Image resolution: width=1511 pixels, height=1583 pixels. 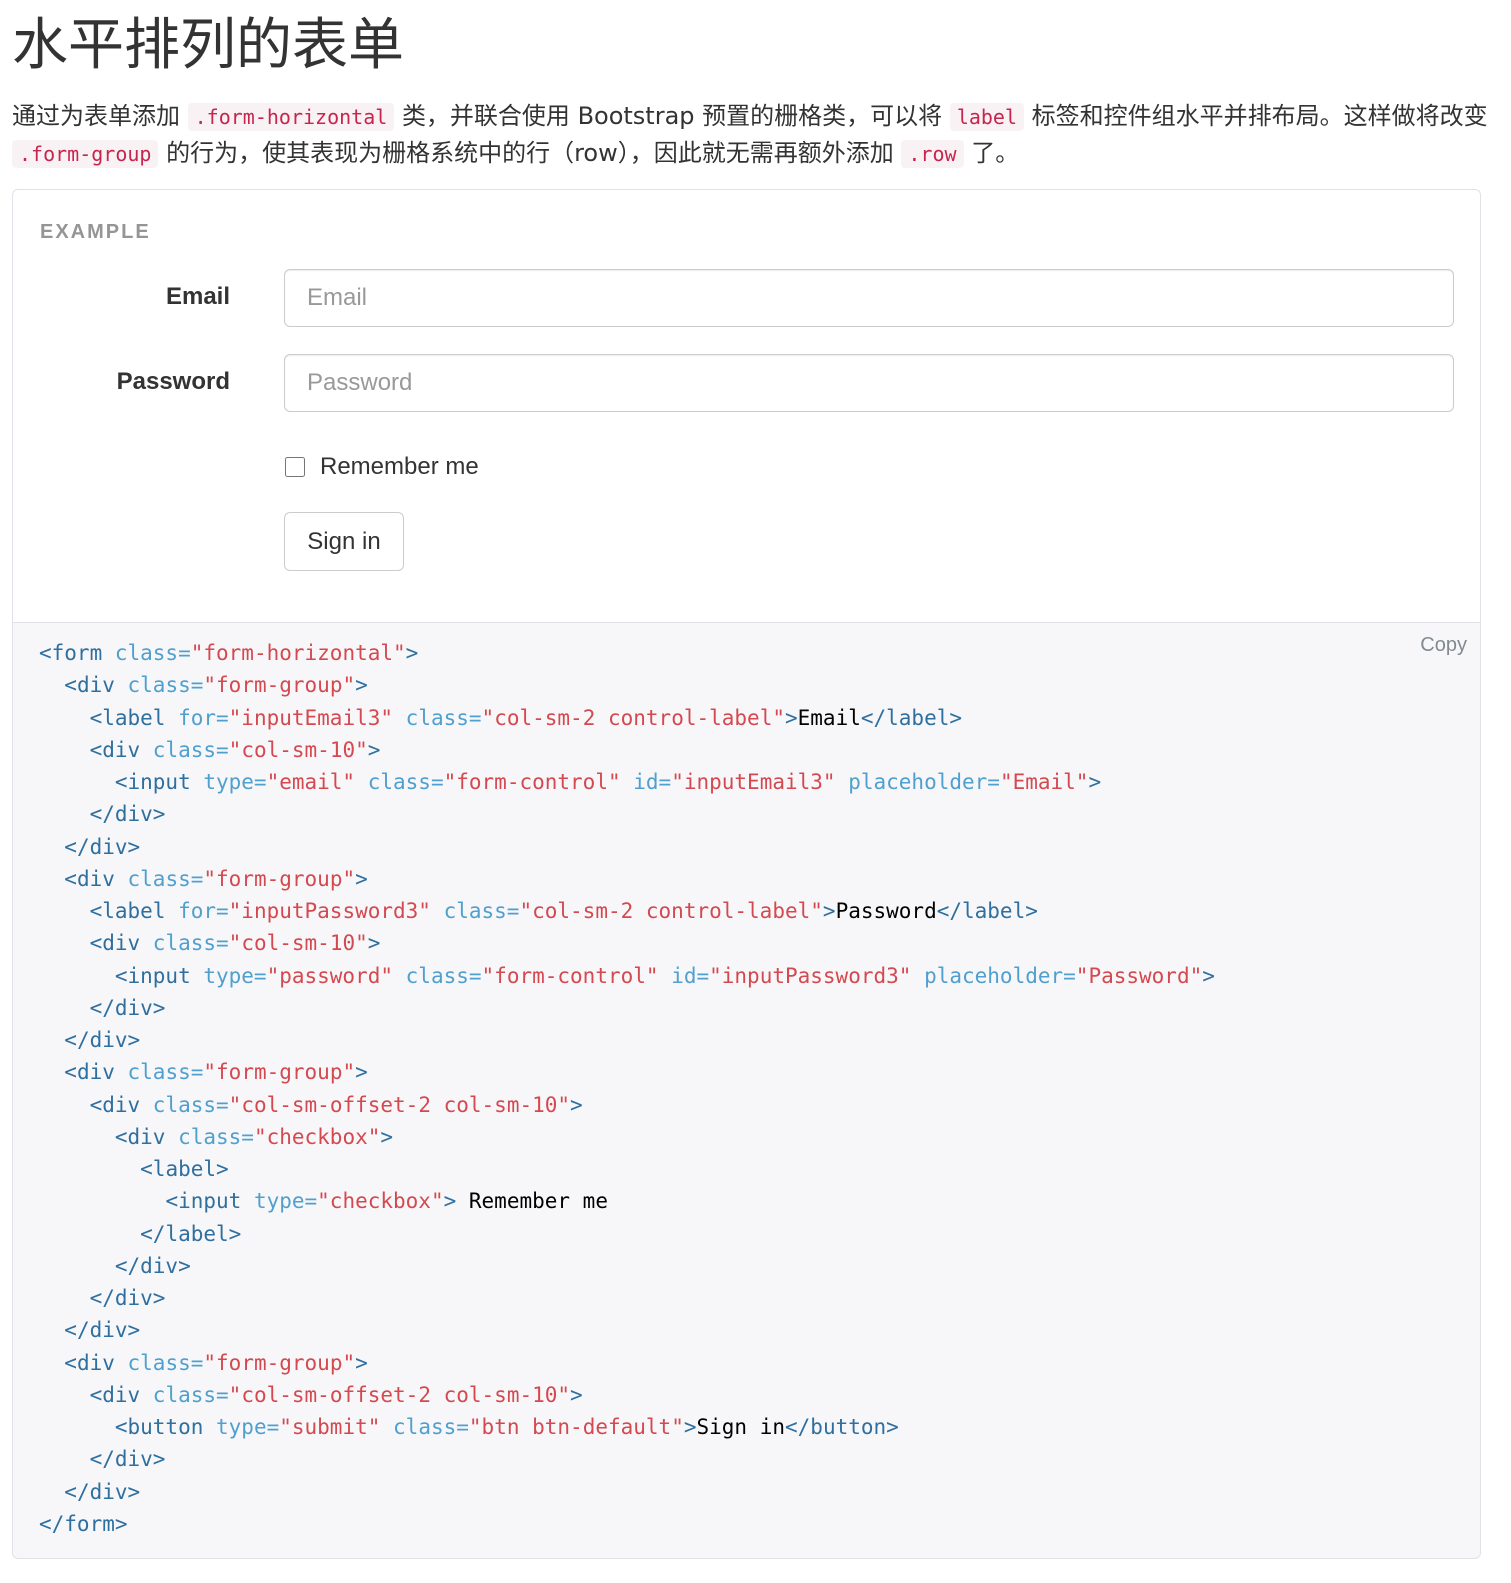 What do you see at coordinates (344, 541) in the screenshot?
I see `sign-in-button: Sign in` at bounding box center [344, 541].